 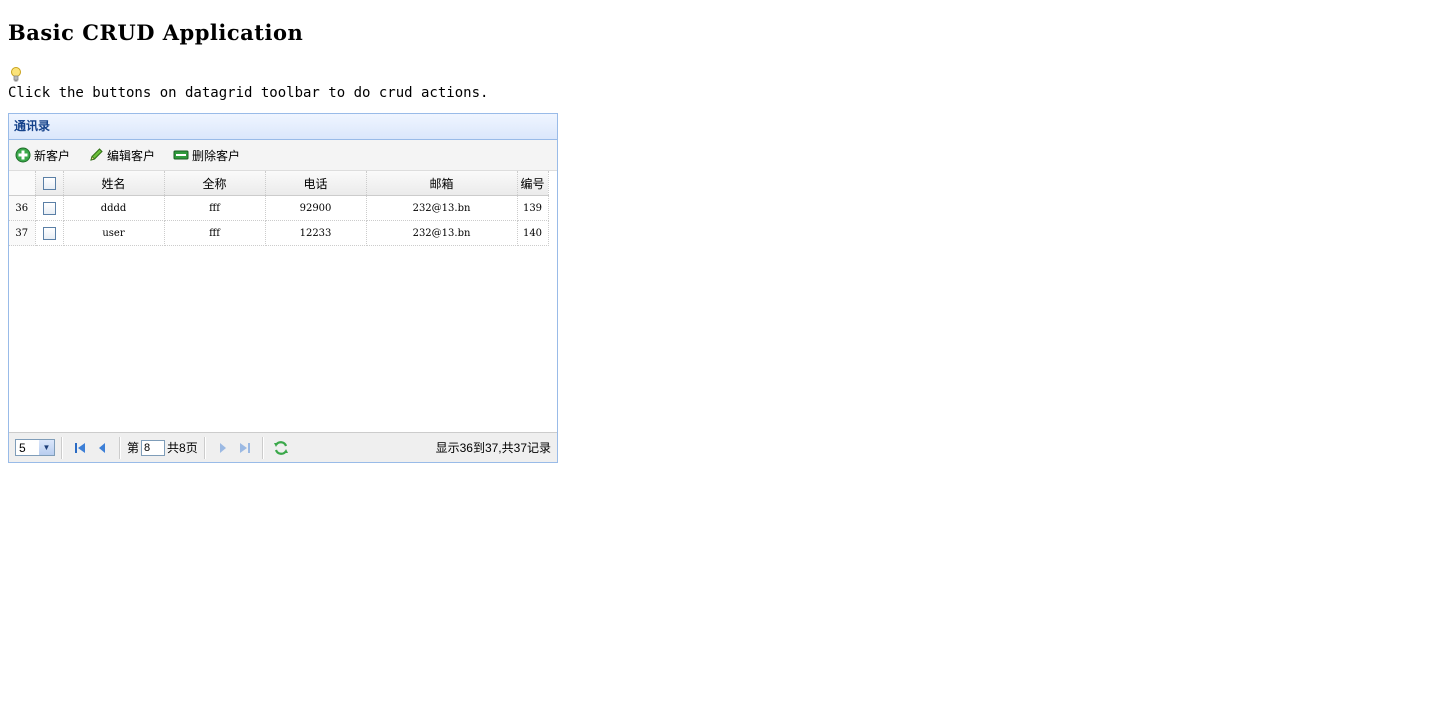 What do you see at coordinates (16, 74) in the screenshot?
I see `lightbulb-icon` at bounding box center [16, 74].